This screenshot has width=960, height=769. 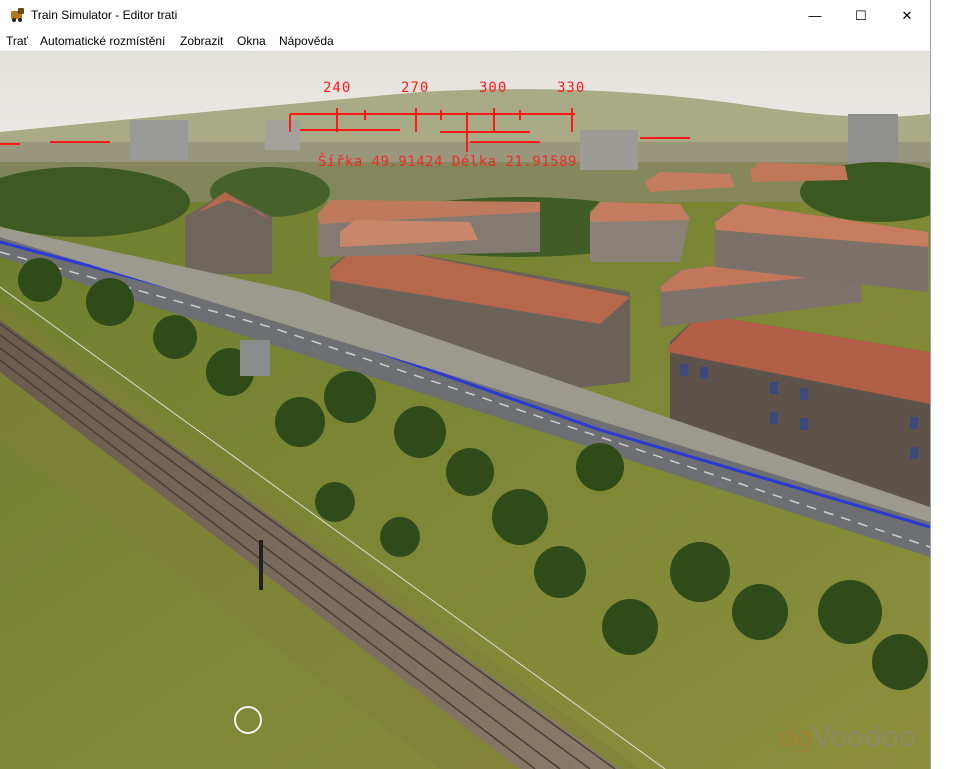 I want to click on heading-tick-270: 270, so click(x=415, y=88).